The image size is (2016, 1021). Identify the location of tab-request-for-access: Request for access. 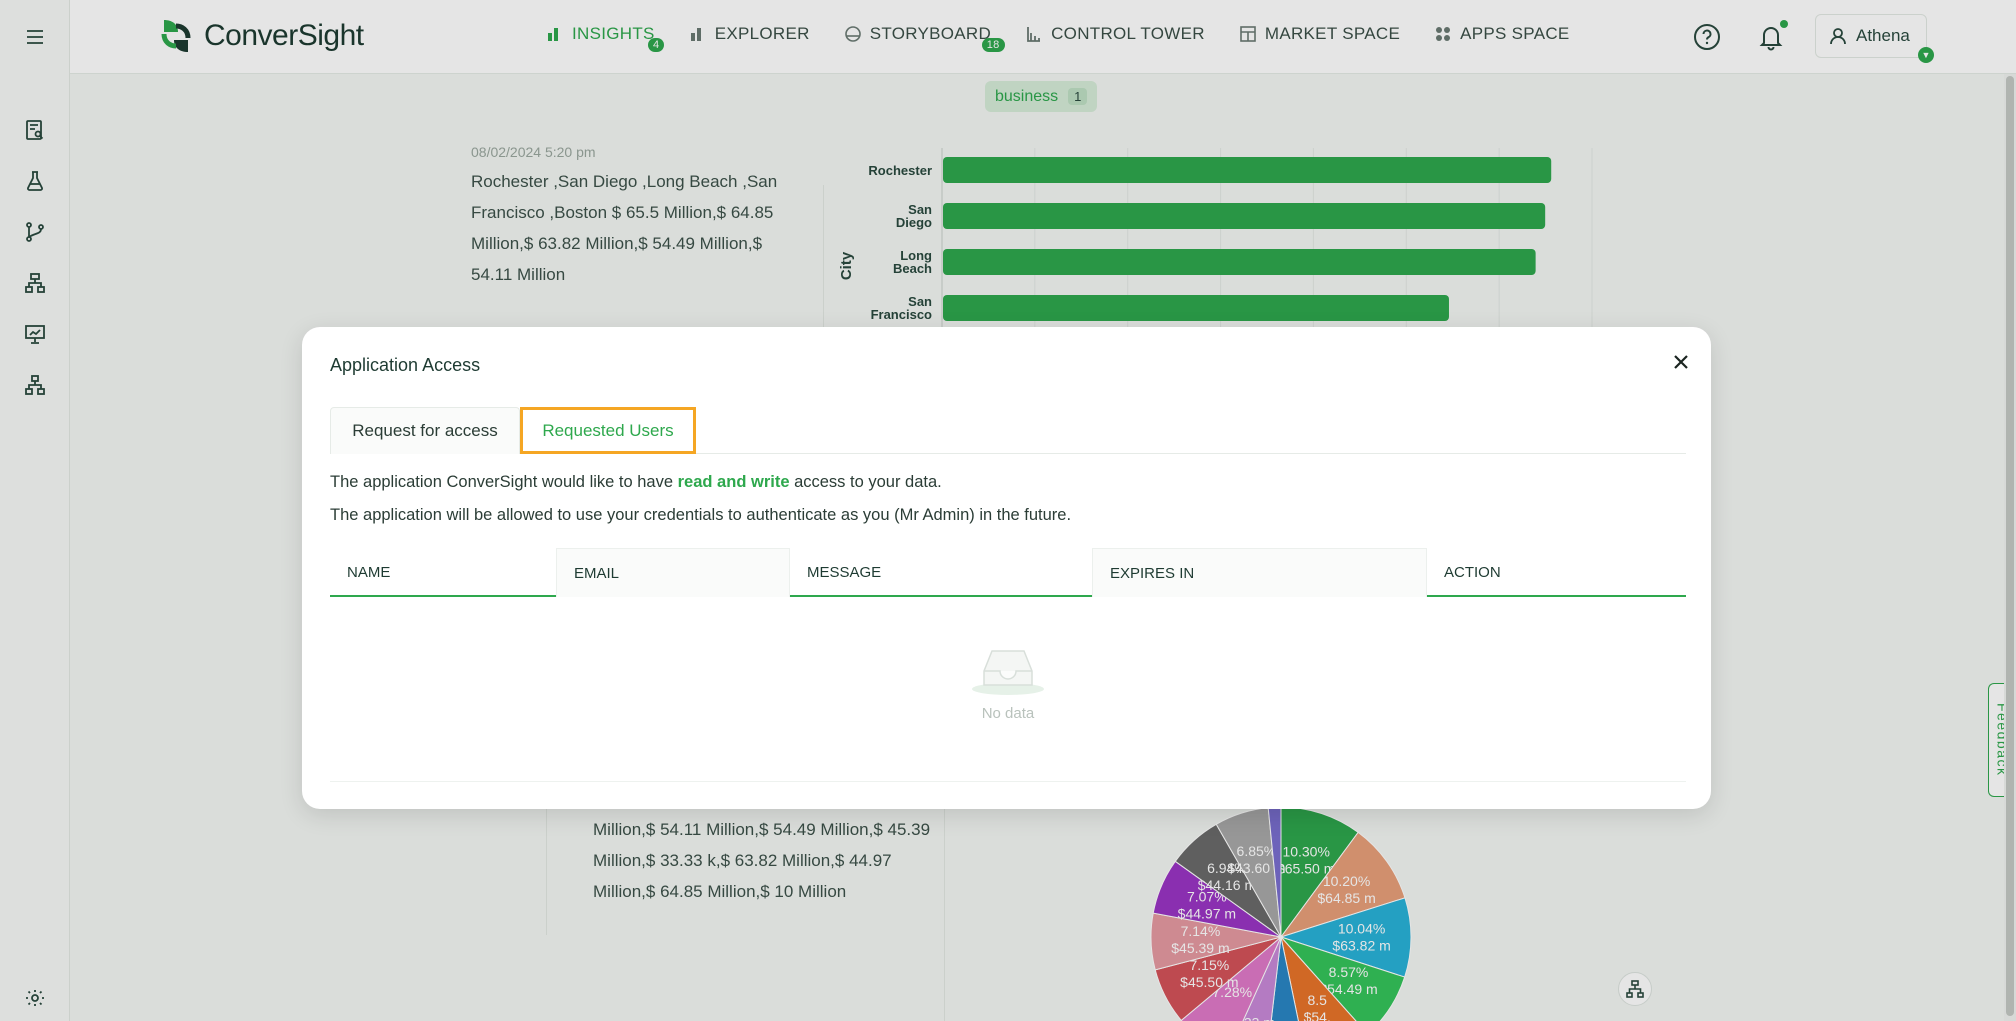
(425, 430).